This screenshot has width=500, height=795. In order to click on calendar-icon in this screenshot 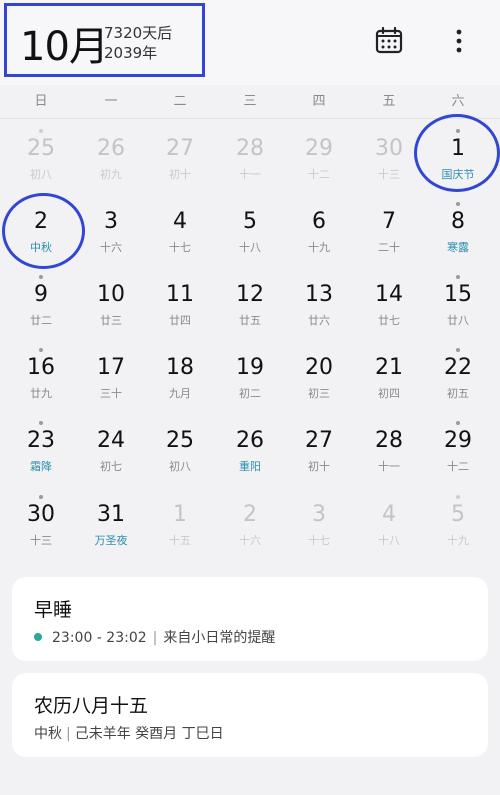, I will do `click(389, 40)`.